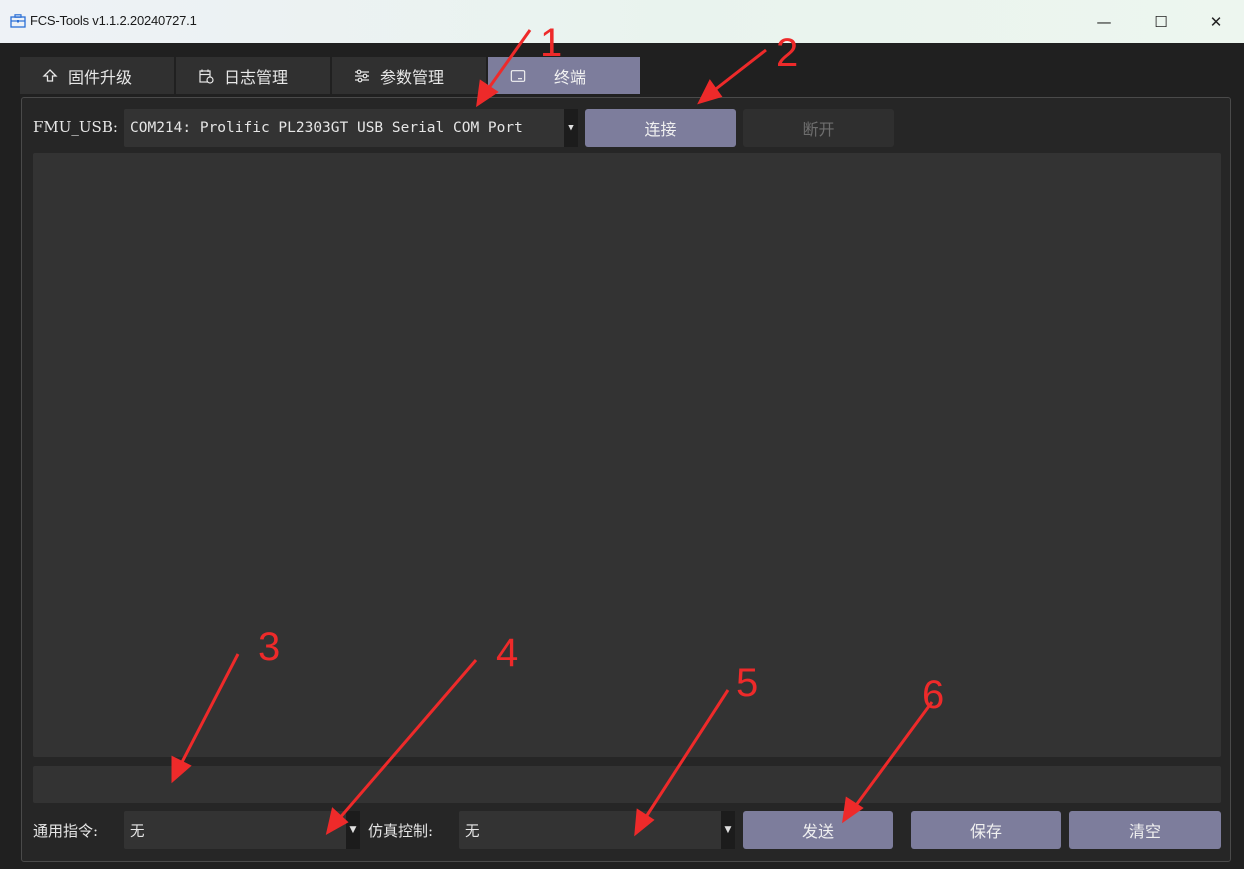 The width and height of the screenshot is (1244, 869). Describe the element at coordinates (818, 830) in the screenshot. I see `send-button: 发送` at that location.